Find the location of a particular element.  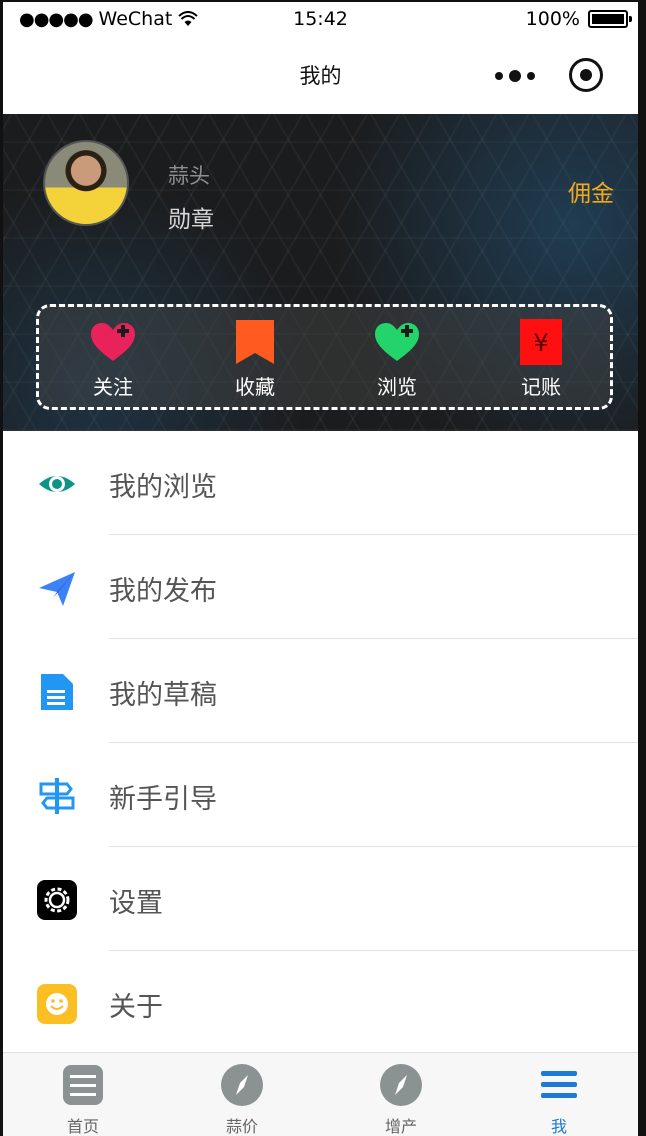

navigation-bar: 我的 is located at coordinates (320, 76).